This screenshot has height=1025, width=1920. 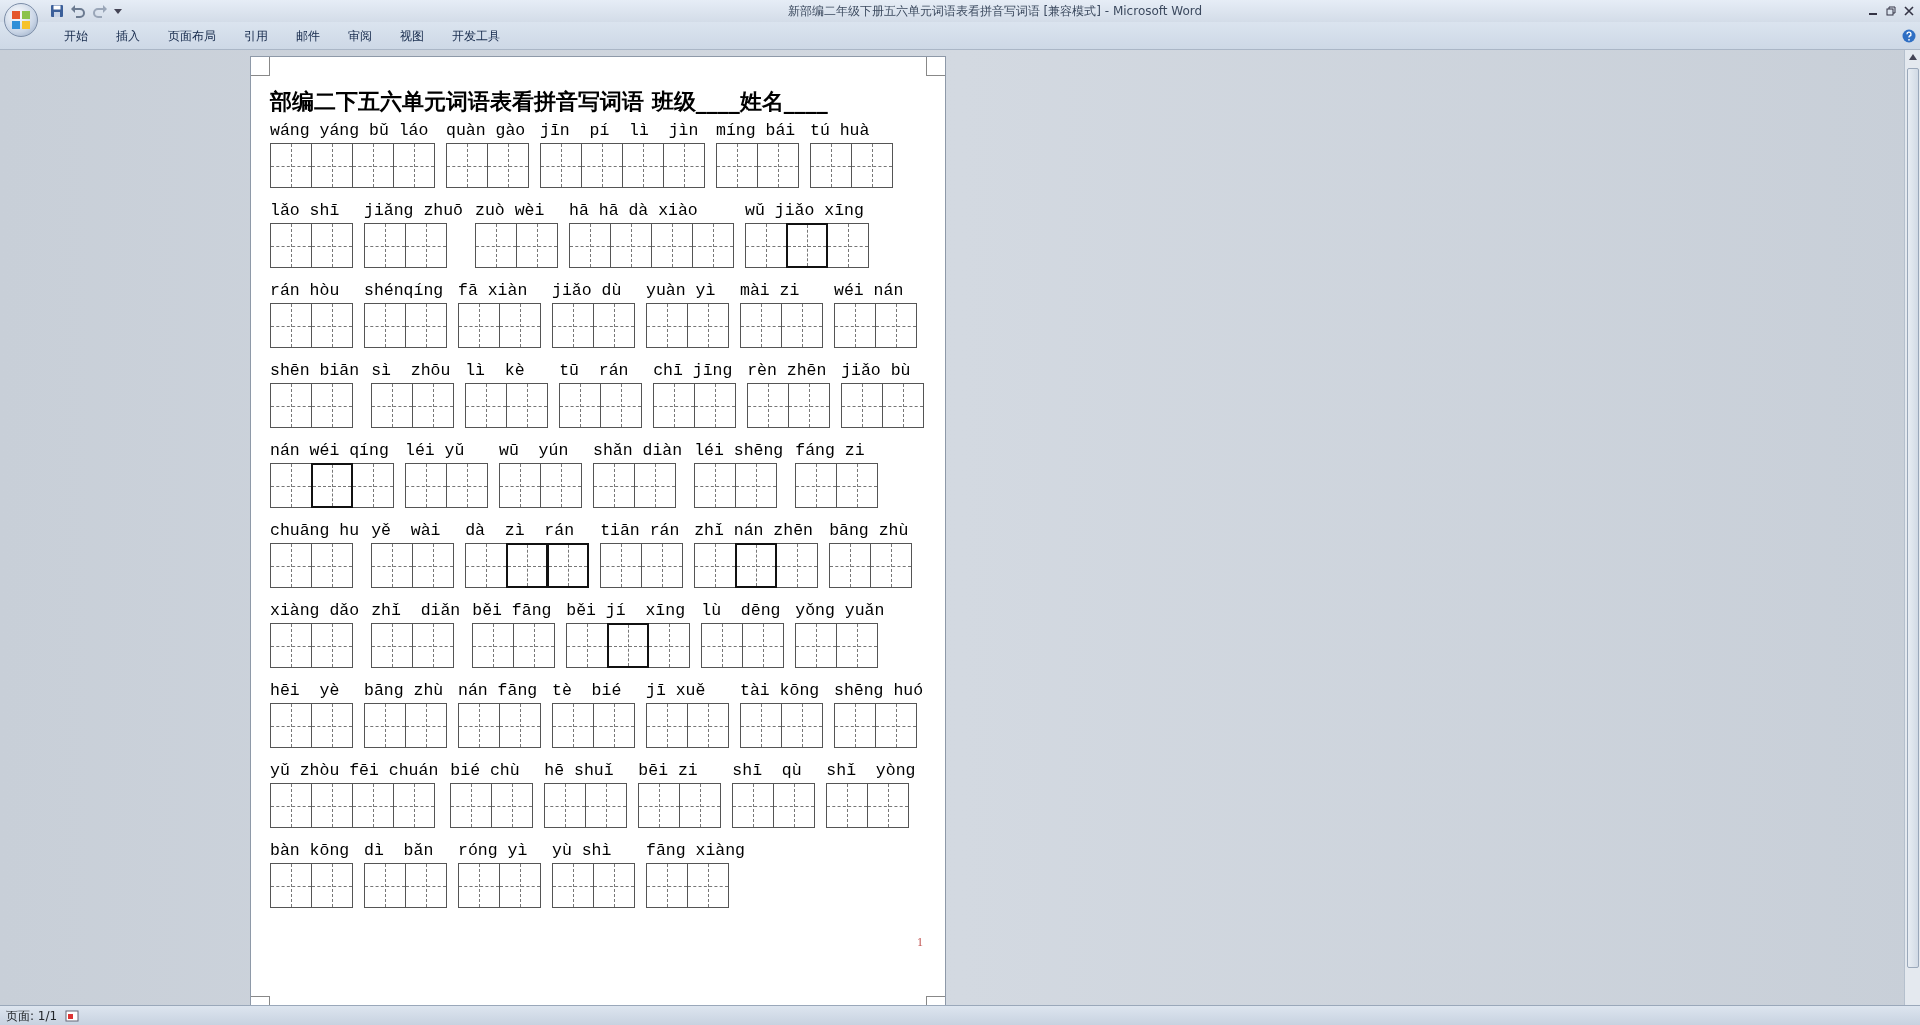 What do you see at coordinates (1909, 35) in the screenshot?
I see `help-icon` at bounding box center [1909, 35].